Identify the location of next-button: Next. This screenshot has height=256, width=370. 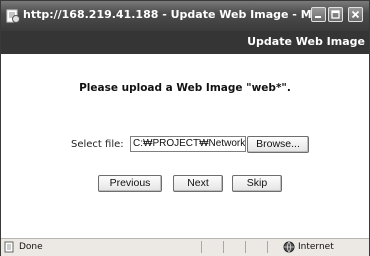
(198, 183).